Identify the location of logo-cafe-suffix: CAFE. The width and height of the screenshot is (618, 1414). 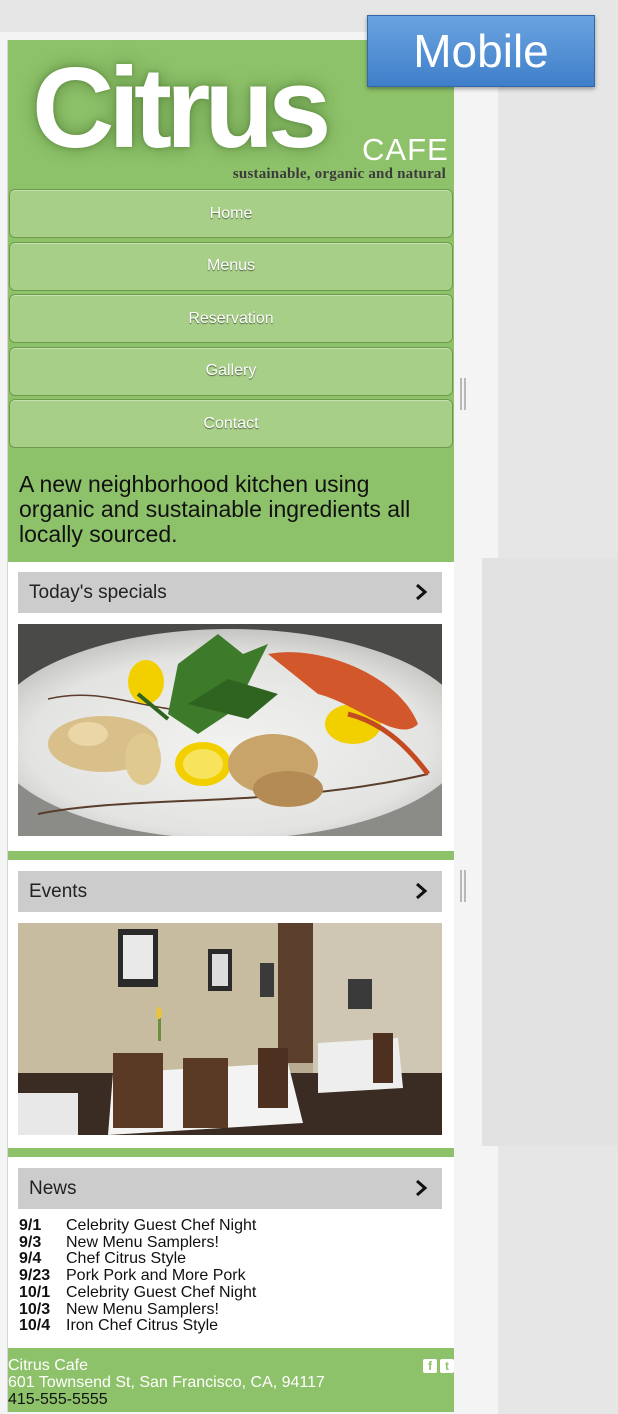
(405, 149).